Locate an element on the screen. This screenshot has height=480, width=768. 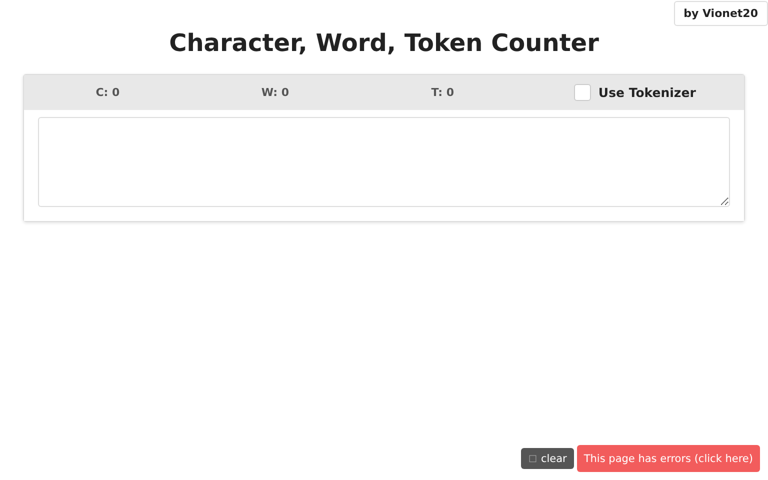
checkbox is located at coordinates (583, 92).